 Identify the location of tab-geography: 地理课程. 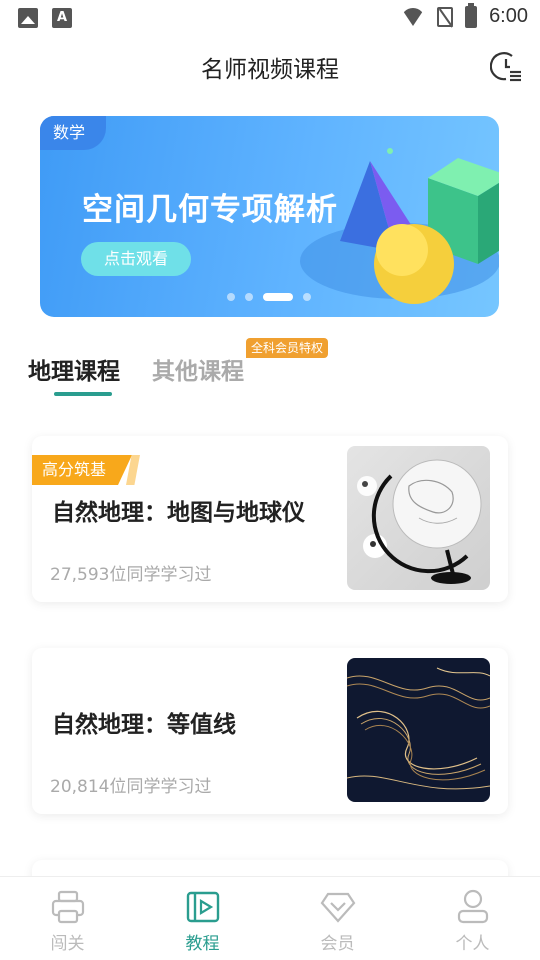
(74, 369).